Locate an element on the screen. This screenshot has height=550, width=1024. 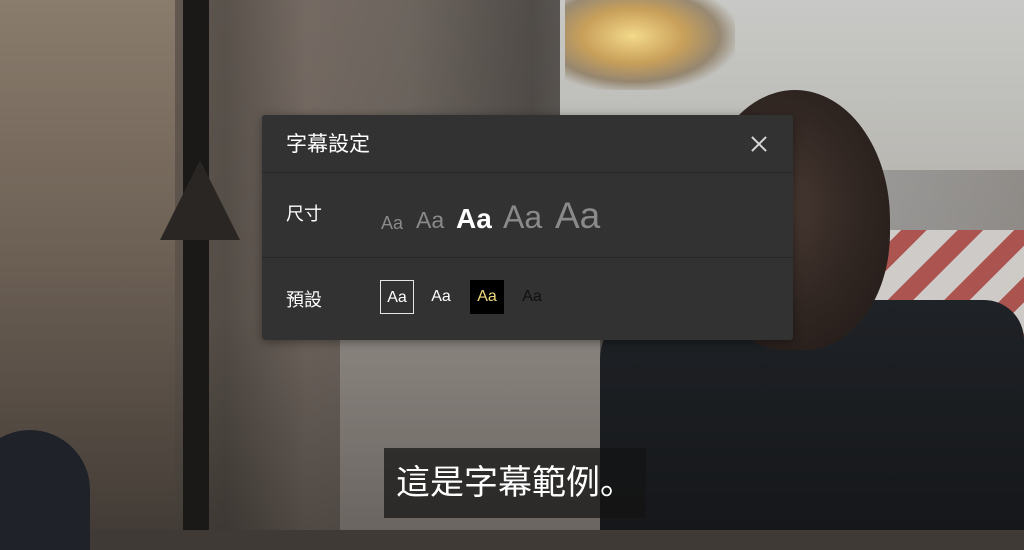
street-pole is located at coordinates (196, 265).